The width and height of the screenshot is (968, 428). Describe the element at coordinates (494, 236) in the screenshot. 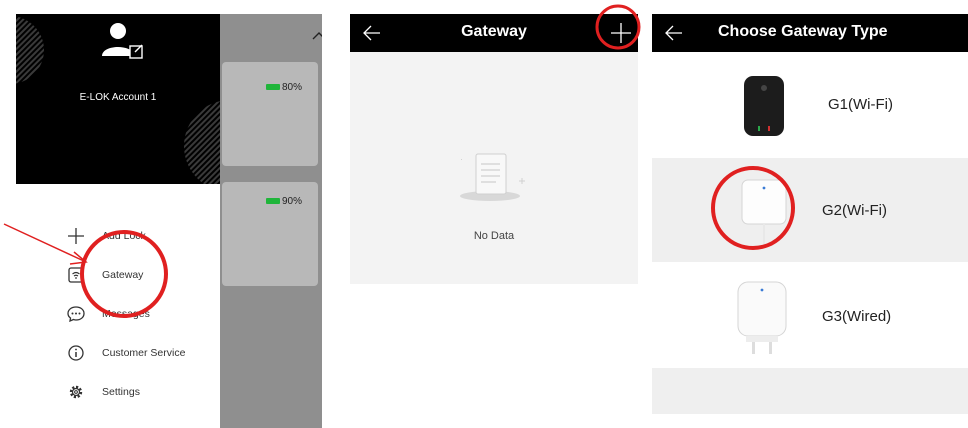

I see `empty-state-text: No Data` at that location.